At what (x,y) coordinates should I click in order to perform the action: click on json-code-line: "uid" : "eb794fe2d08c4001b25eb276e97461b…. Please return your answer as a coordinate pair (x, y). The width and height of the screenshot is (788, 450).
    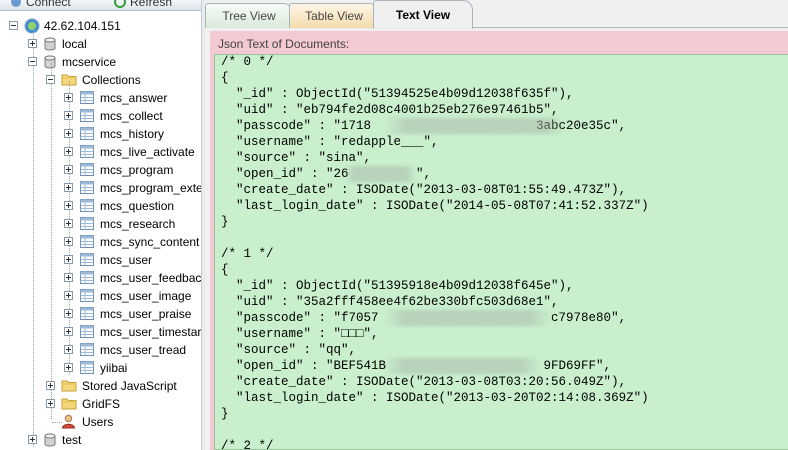
    Looking at the image, I should click on (390, 110).